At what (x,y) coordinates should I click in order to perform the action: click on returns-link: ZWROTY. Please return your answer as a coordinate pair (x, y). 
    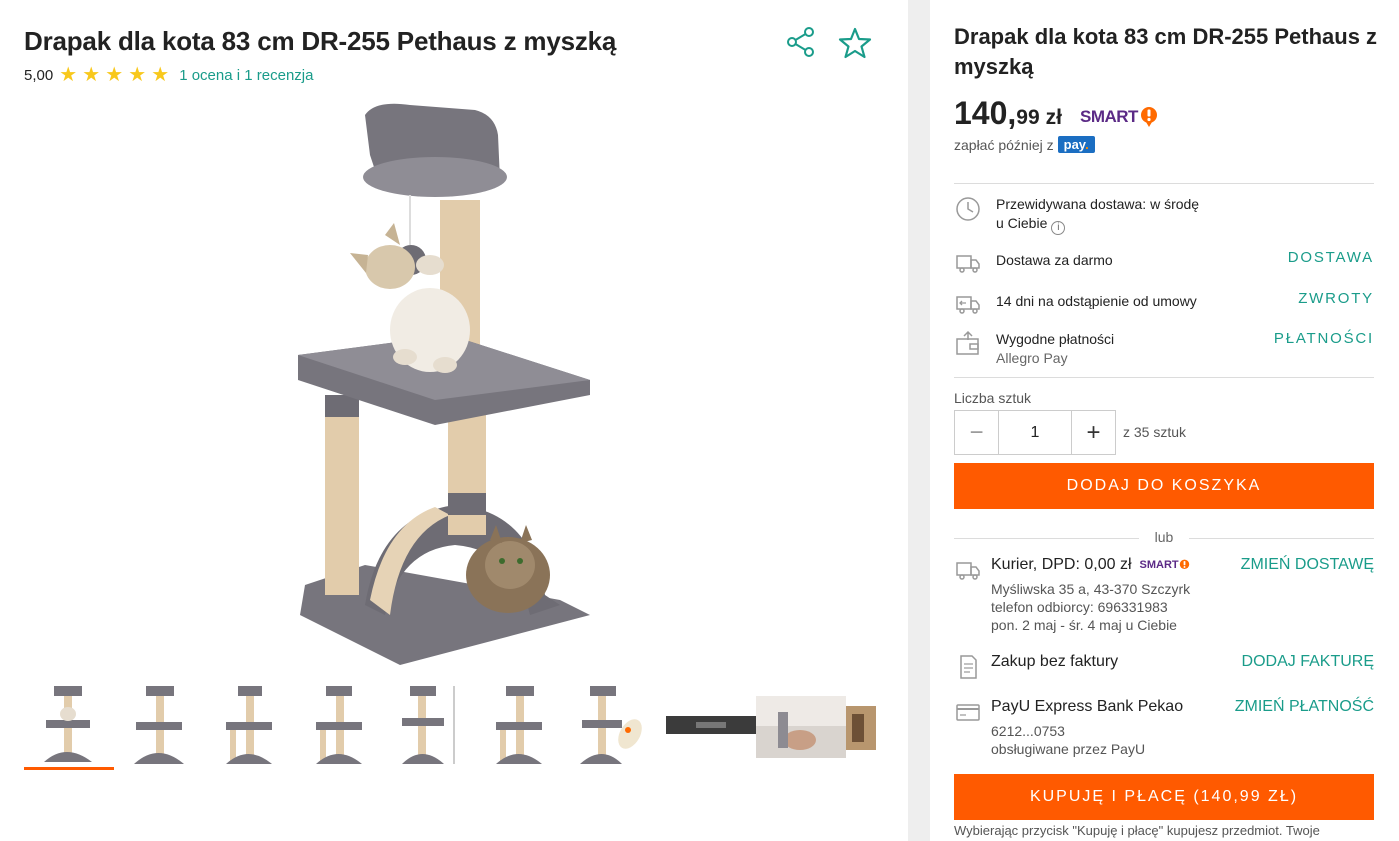
    Looking at the image, I should click on (1336, 298).